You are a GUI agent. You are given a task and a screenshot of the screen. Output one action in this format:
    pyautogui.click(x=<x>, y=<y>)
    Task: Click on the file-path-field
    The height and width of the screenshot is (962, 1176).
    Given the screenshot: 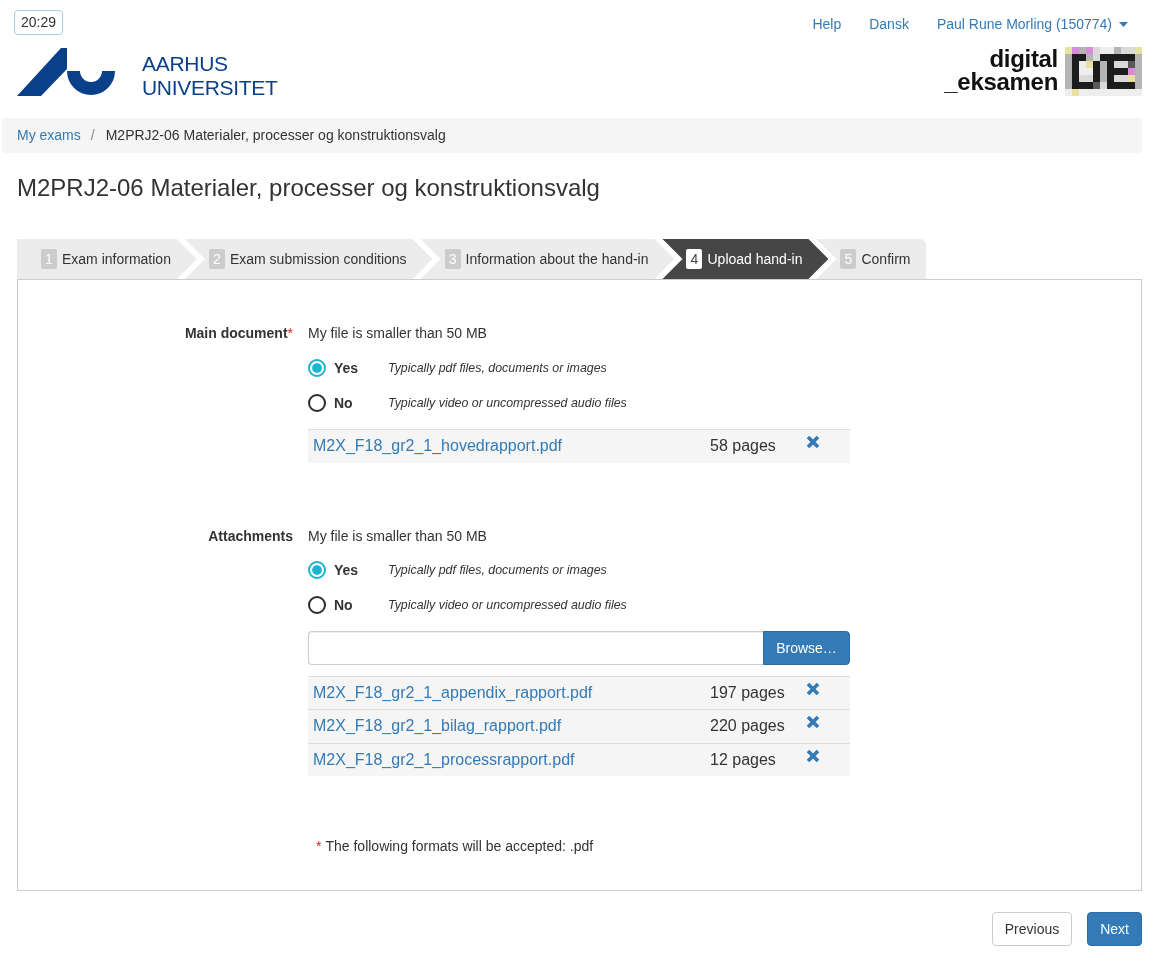 What is the action you would take?
    pyautogui.click(x=535, y=647)
    